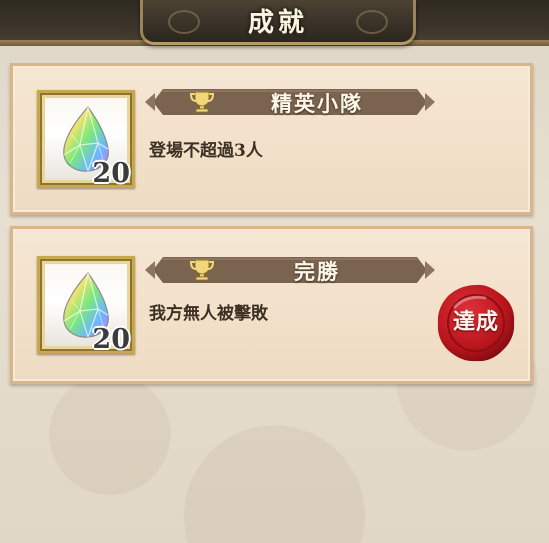  Describe the element at coordinates (475, 322) in the screenshot. I see `completed-status-label: 達成` at that location.